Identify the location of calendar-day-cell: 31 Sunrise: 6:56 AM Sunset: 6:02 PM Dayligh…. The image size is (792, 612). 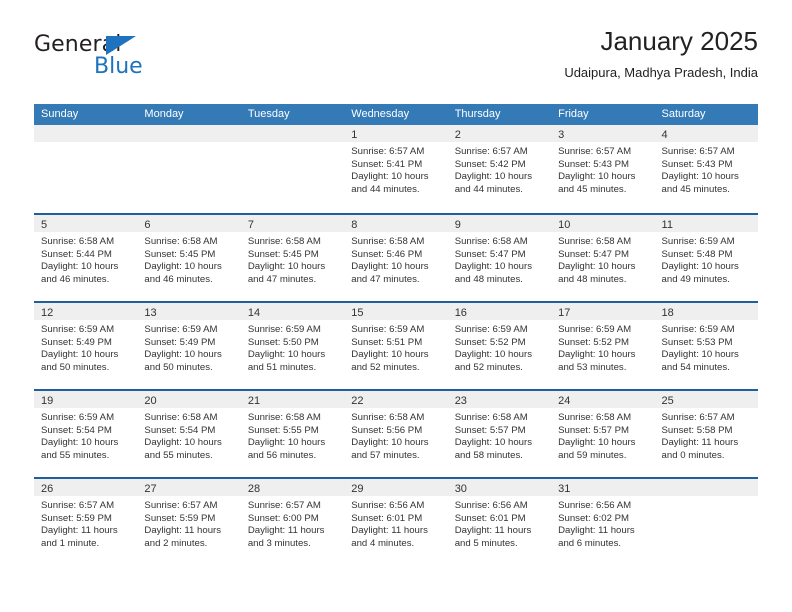
(603, 522).